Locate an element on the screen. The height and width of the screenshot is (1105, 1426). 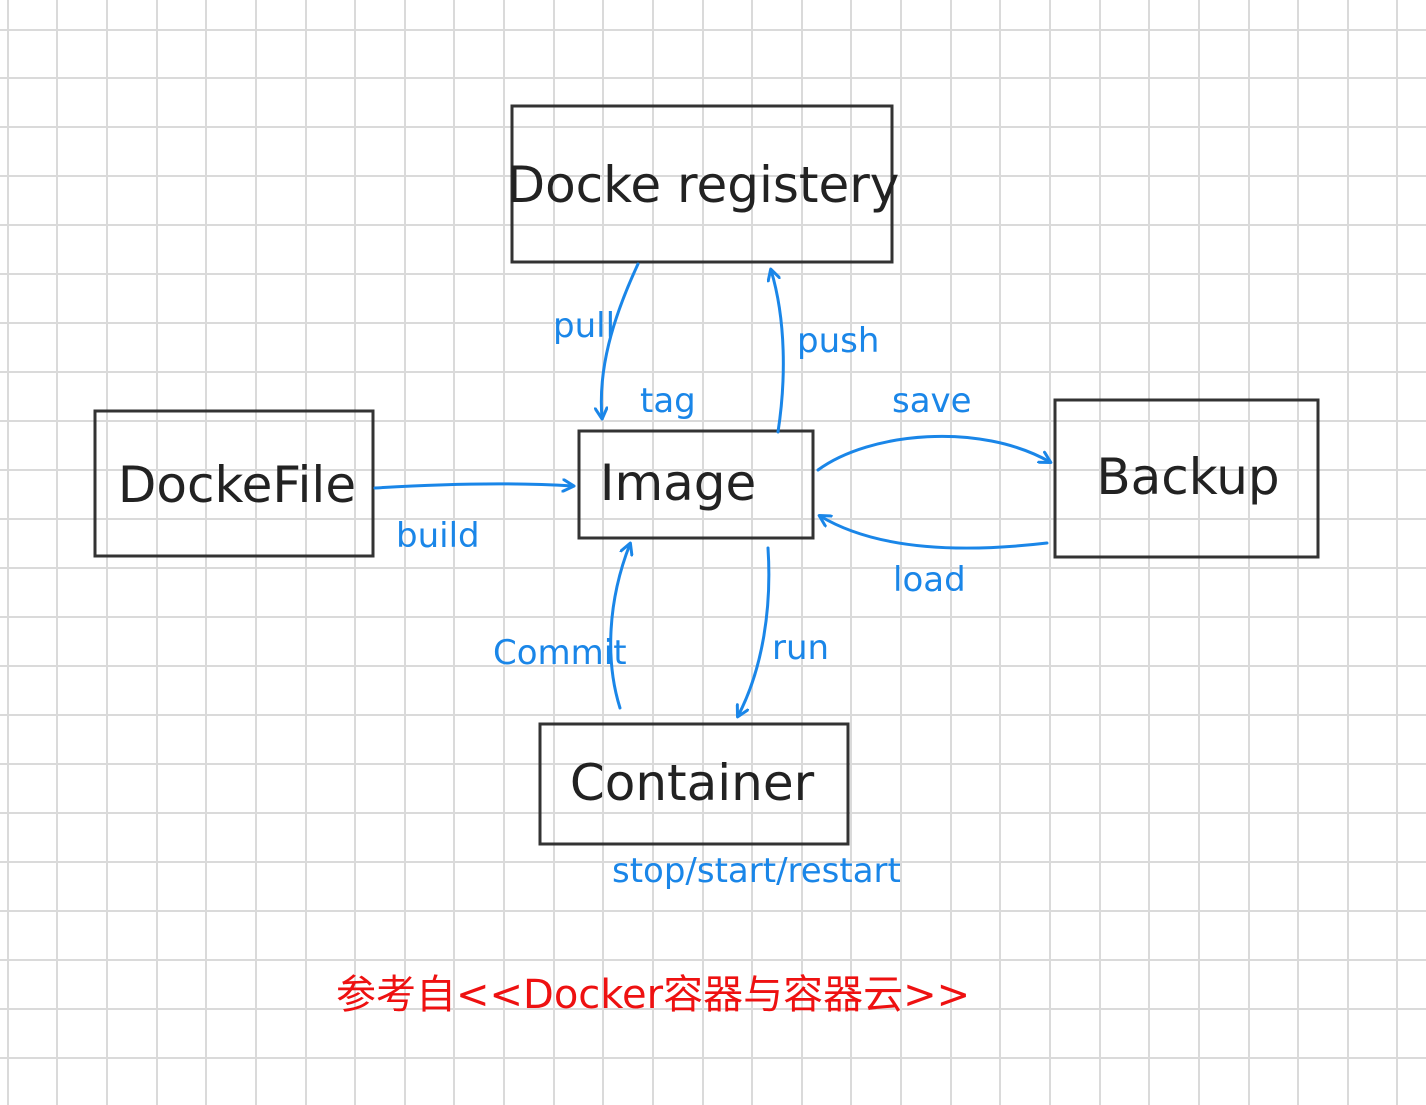
save-label: save is located at coordinates (932, 401).